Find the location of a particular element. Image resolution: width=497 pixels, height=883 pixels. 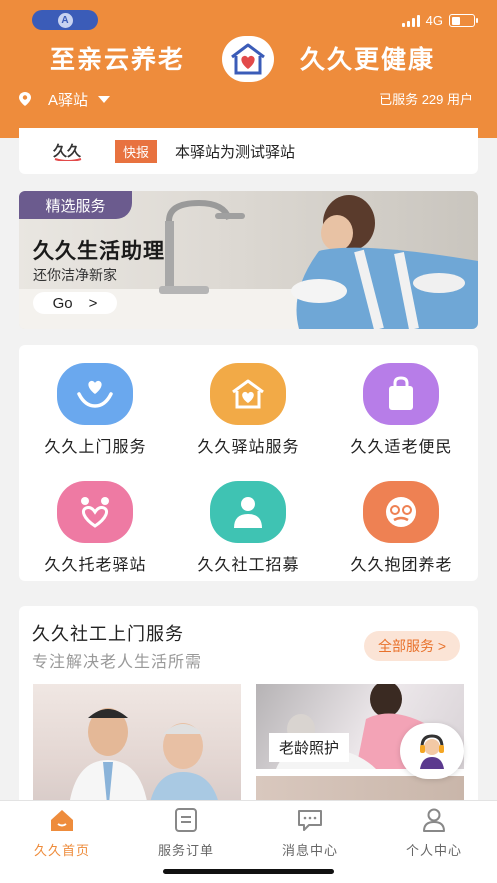

service-item-recruit: 久久社工招募 is located at coordinates (248, 518).